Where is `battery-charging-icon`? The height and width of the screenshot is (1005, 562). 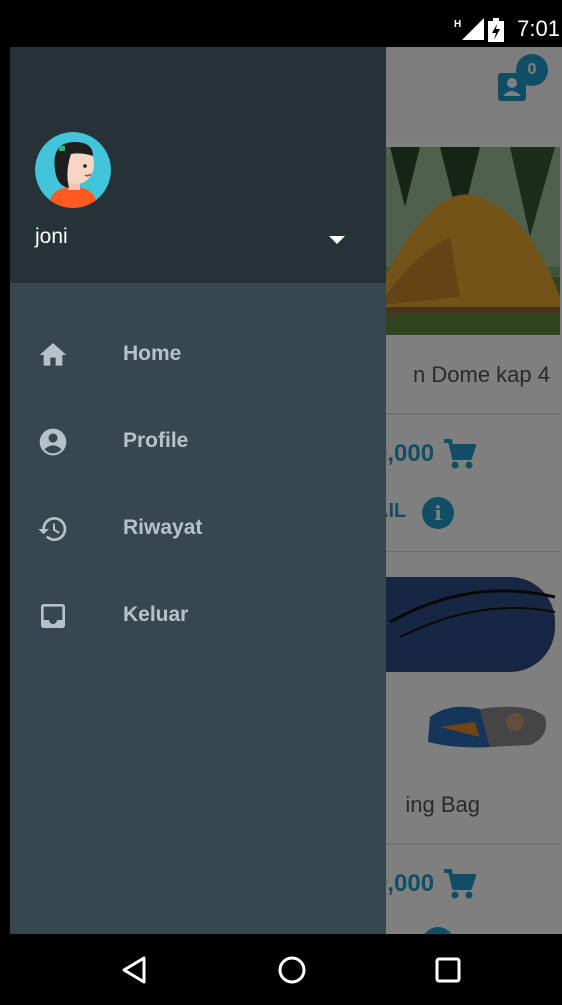 battery-charging-icon is located at coordinates (496, 30).